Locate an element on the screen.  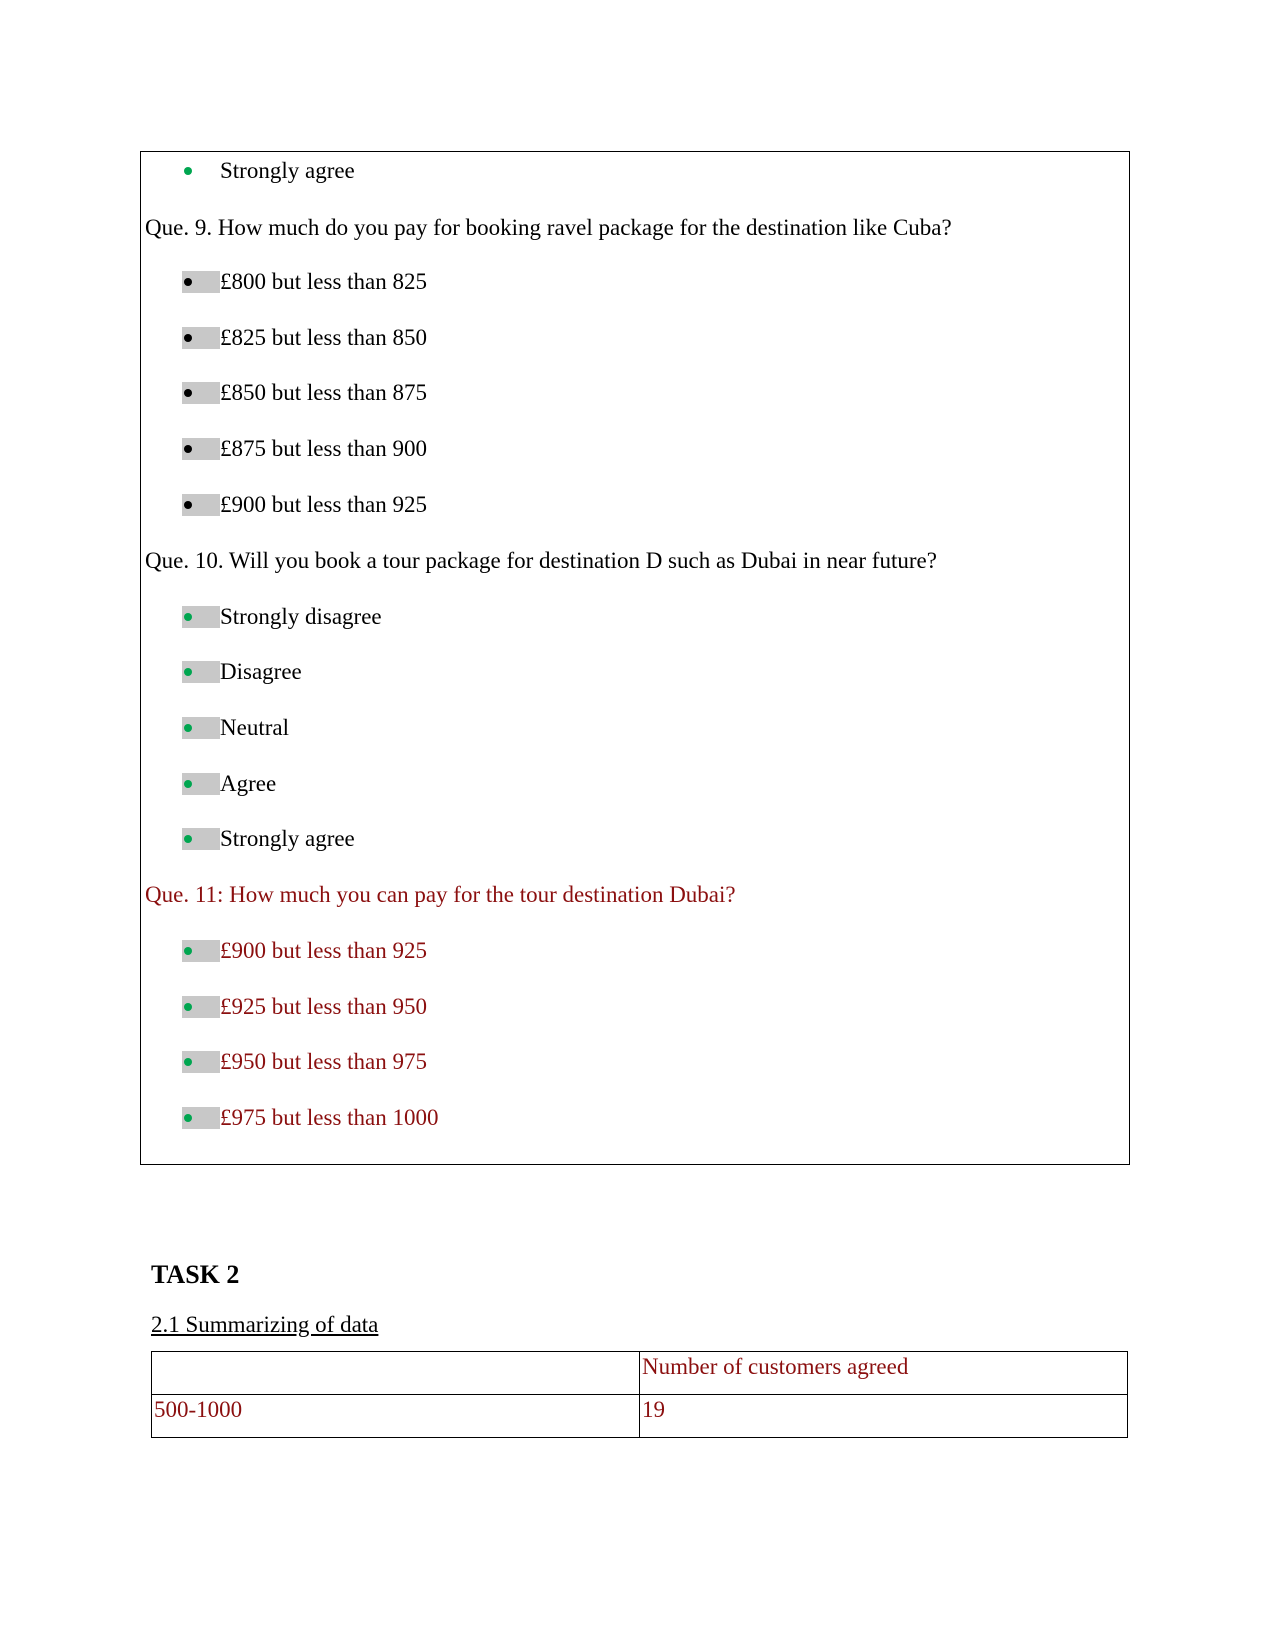
list-item: £875 but less than 900 is located at coordinates (304, 449).